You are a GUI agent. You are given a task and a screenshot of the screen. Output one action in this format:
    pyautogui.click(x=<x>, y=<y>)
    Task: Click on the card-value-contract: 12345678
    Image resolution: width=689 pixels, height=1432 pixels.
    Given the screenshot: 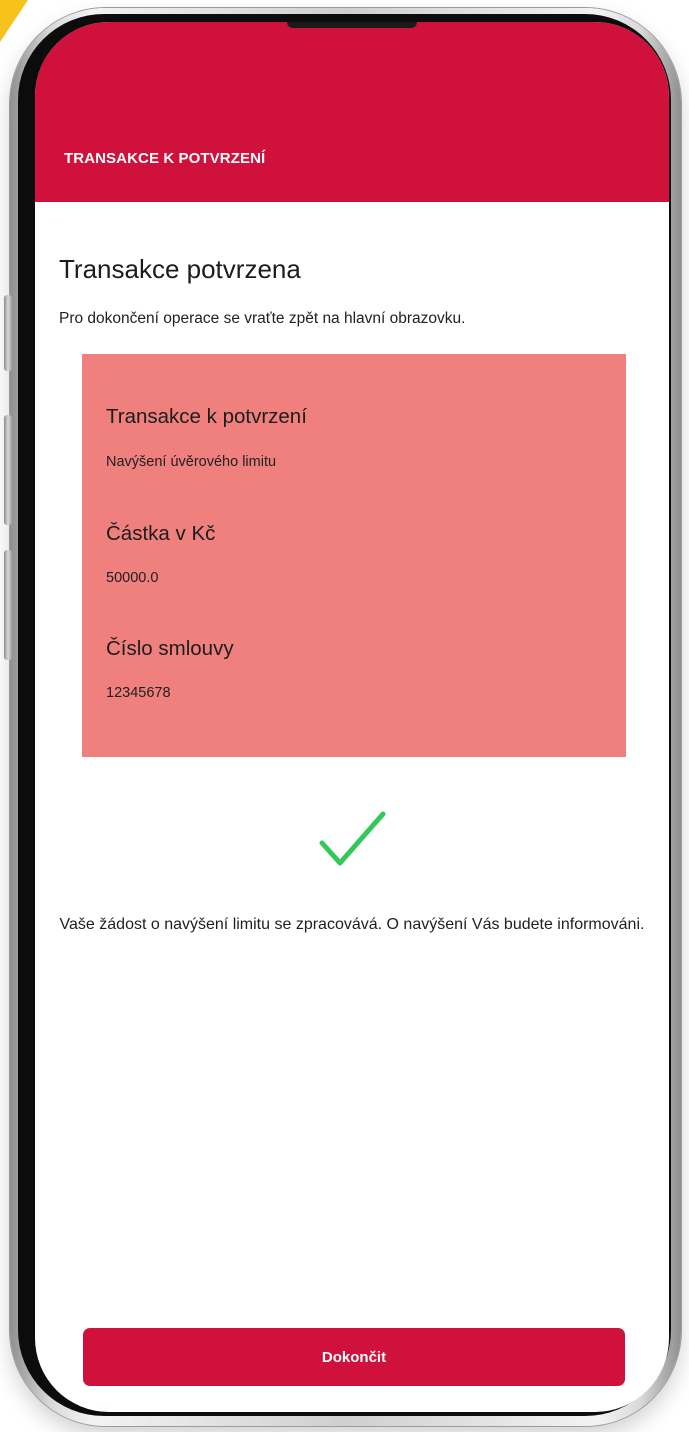 What is the action you would take?
    pyautogui.click(x=138, y=693)
    